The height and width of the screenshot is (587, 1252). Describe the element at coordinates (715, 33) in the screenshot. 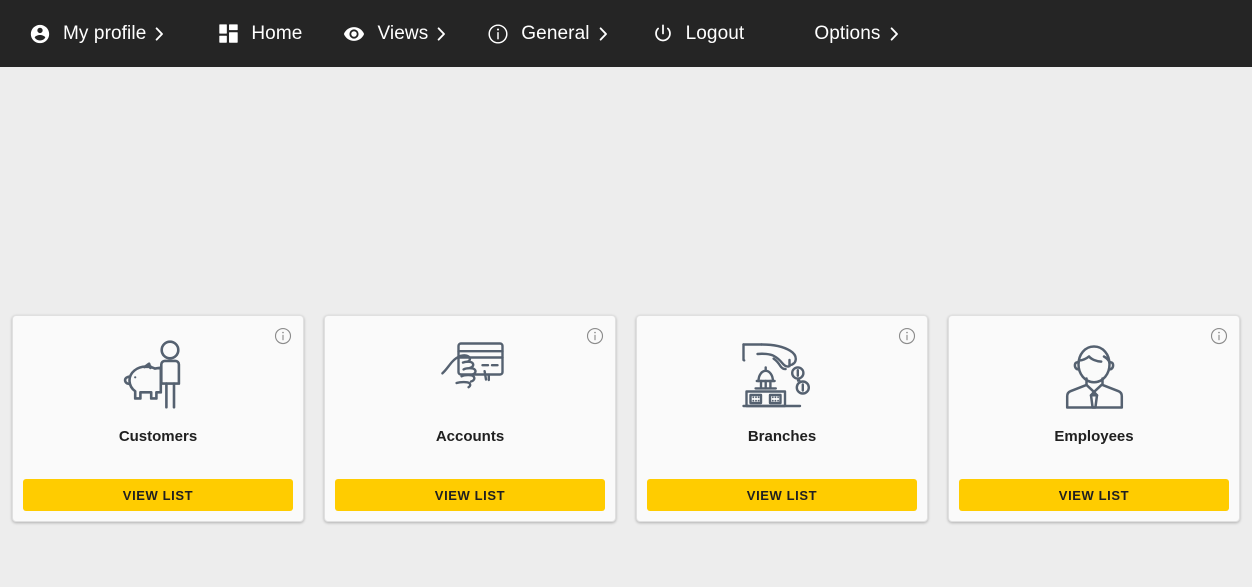

I see `nav-label-logout: Logout` at that location.